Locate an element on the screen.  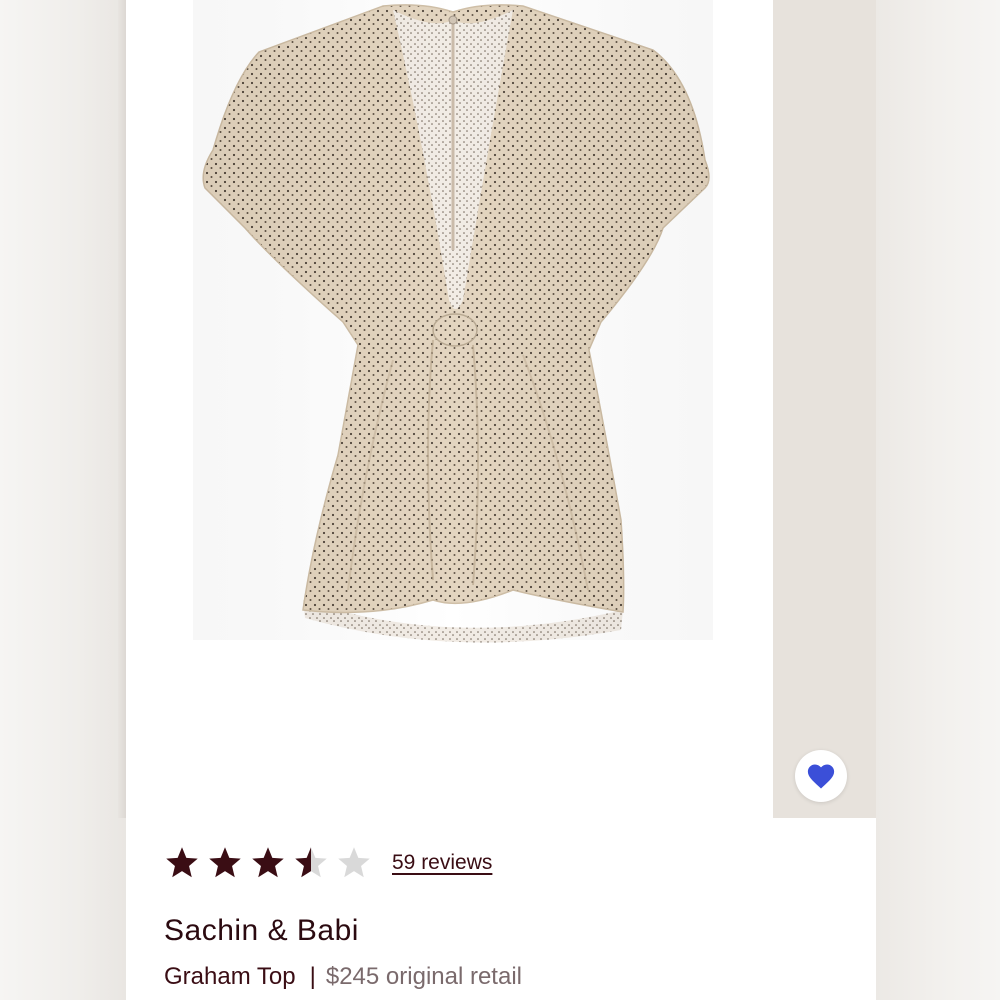
product-line: Graham Top | $245 original retail is located at coordinates (343, 977).